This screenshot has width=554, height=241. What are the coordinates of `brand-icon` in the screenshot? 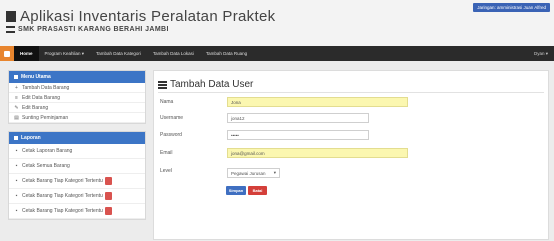 It's located at (7, 53).